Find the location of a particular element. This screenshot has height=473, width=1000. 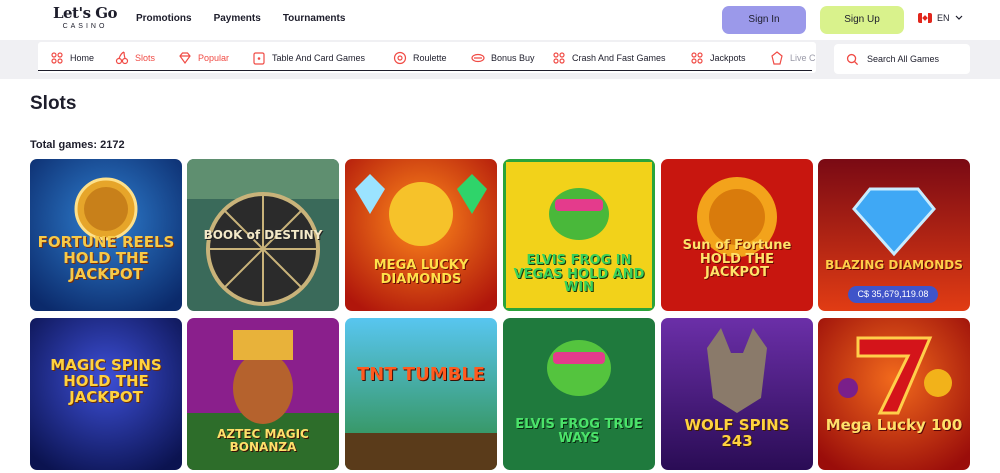

top-nav: Promotions Payments Tournaments is located at coordinates (240, 18).